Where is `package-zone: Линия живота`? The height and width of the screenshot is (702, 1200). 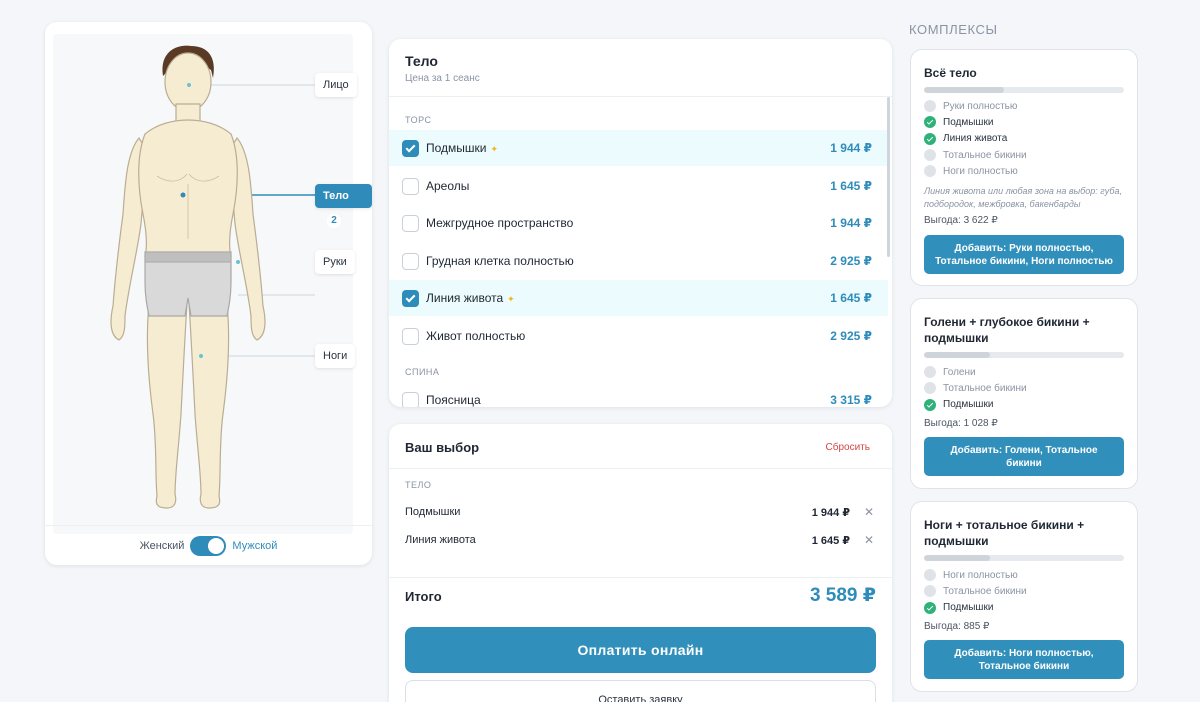 package-zone: Линия живота is located at coordinates (1024, 139).